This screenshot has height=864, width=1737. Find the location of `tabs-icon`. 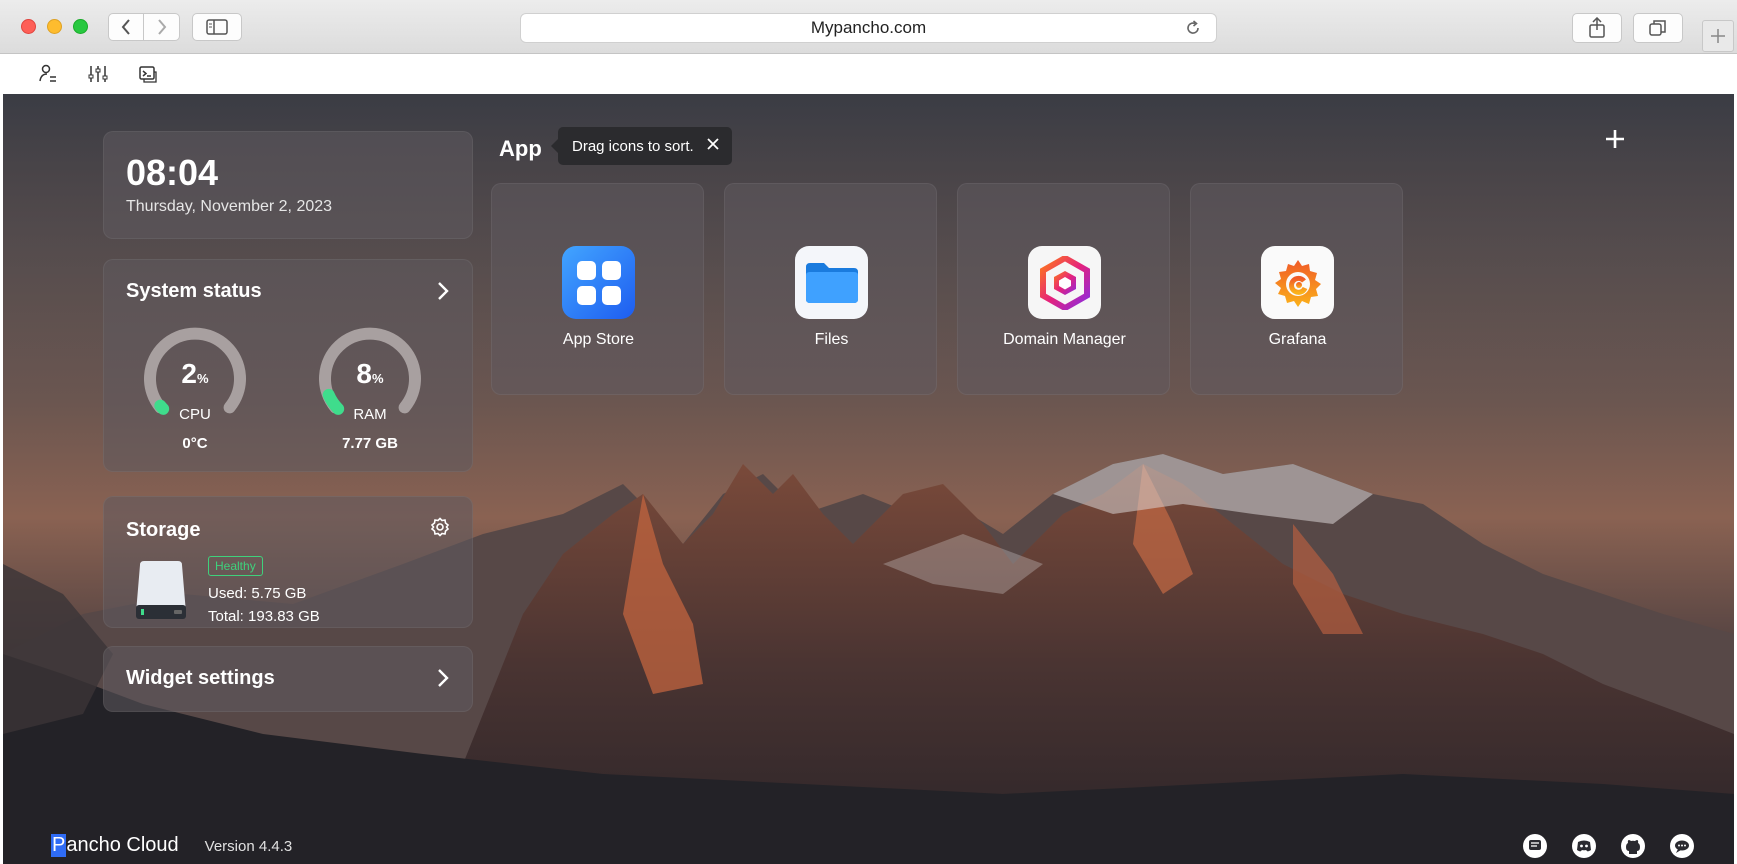

tabs-icon is located at coordinates (1657, 28).